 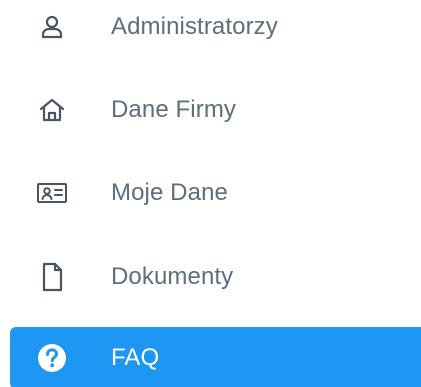 I want to click on sidebar-item-administratorzy: Administratorzy, so click(x=210, y=28).